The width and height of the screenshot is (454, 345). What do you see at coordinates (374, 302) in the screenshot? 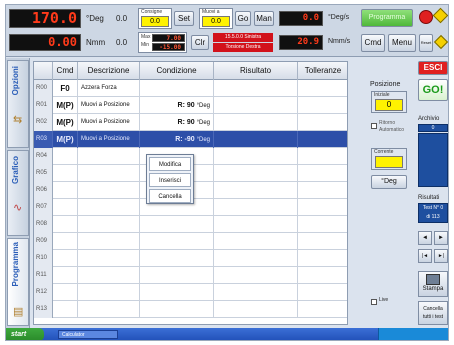
I see `live-checkbox` at bounding box center [374, 302].